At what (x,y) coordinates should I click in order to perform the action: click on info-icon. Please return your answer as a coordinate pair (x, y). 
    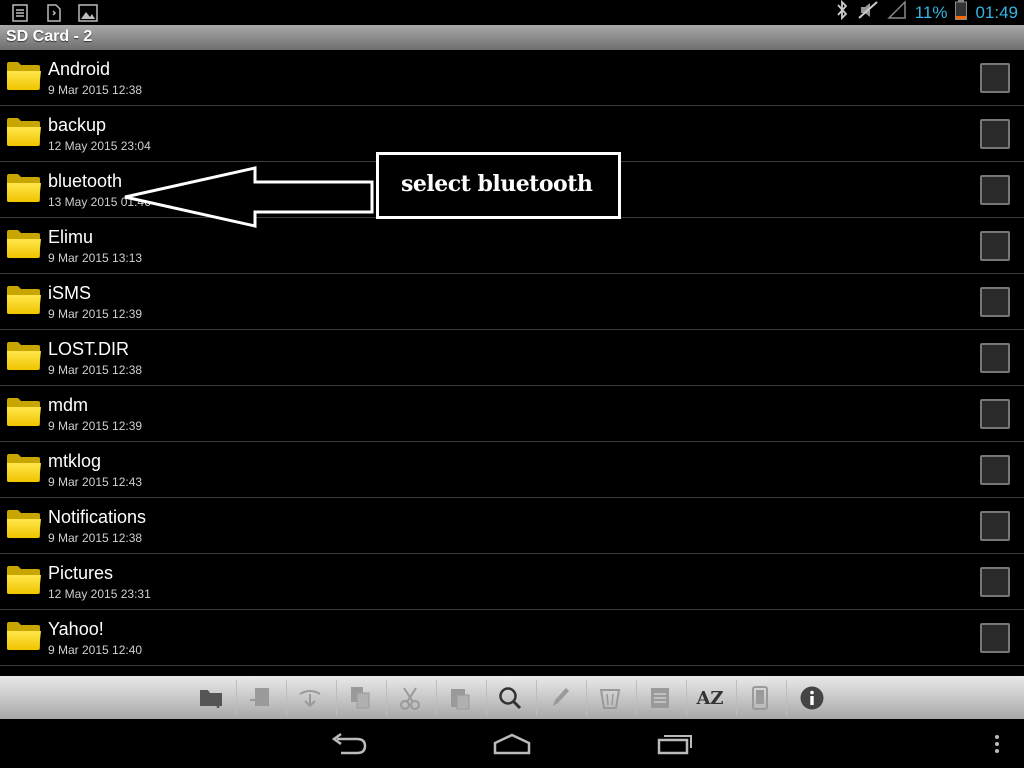
    Looking at the image, I should click on (812, 698).